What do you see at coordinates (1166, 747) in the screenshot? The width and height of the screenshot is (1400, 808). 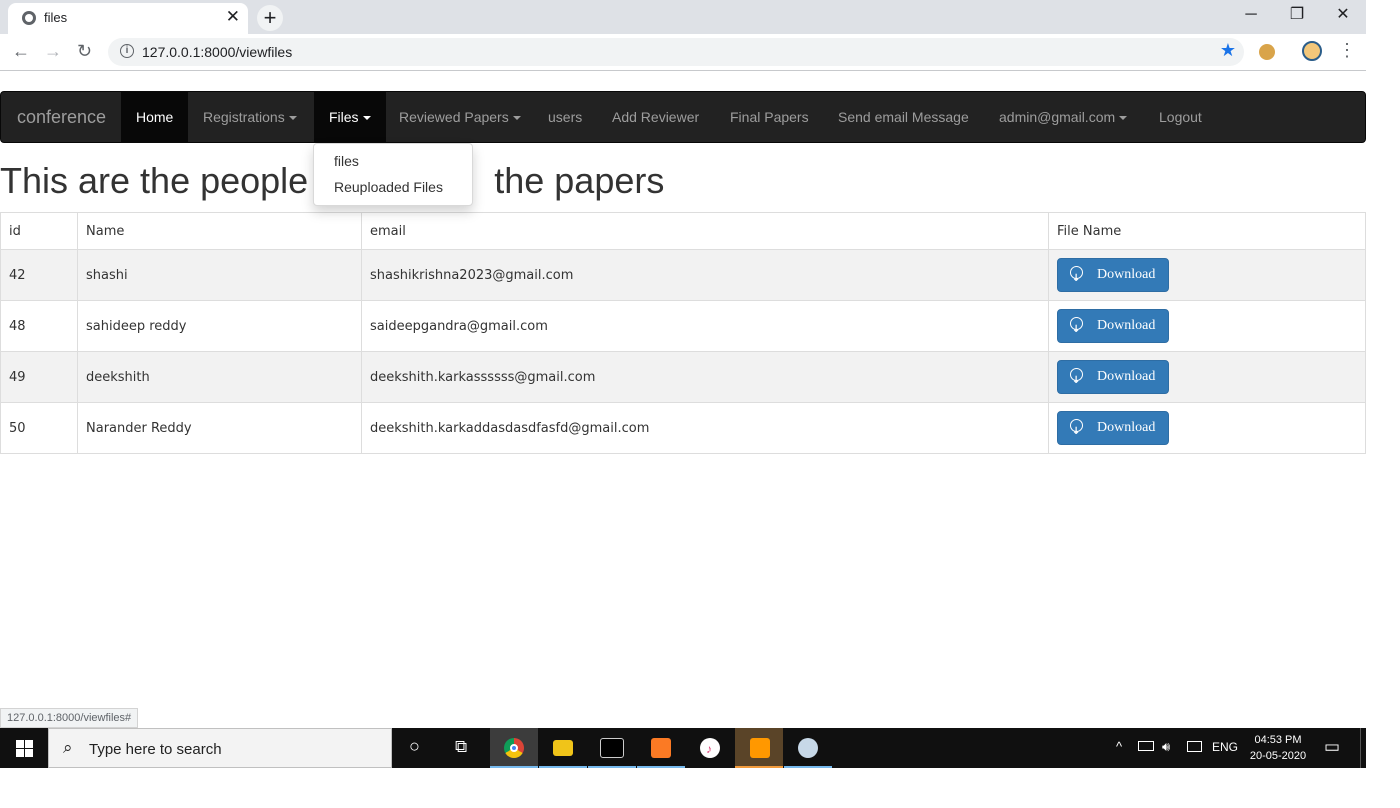 I see `volume-icon: 🔊︎` at bounding box center [1166, 747].